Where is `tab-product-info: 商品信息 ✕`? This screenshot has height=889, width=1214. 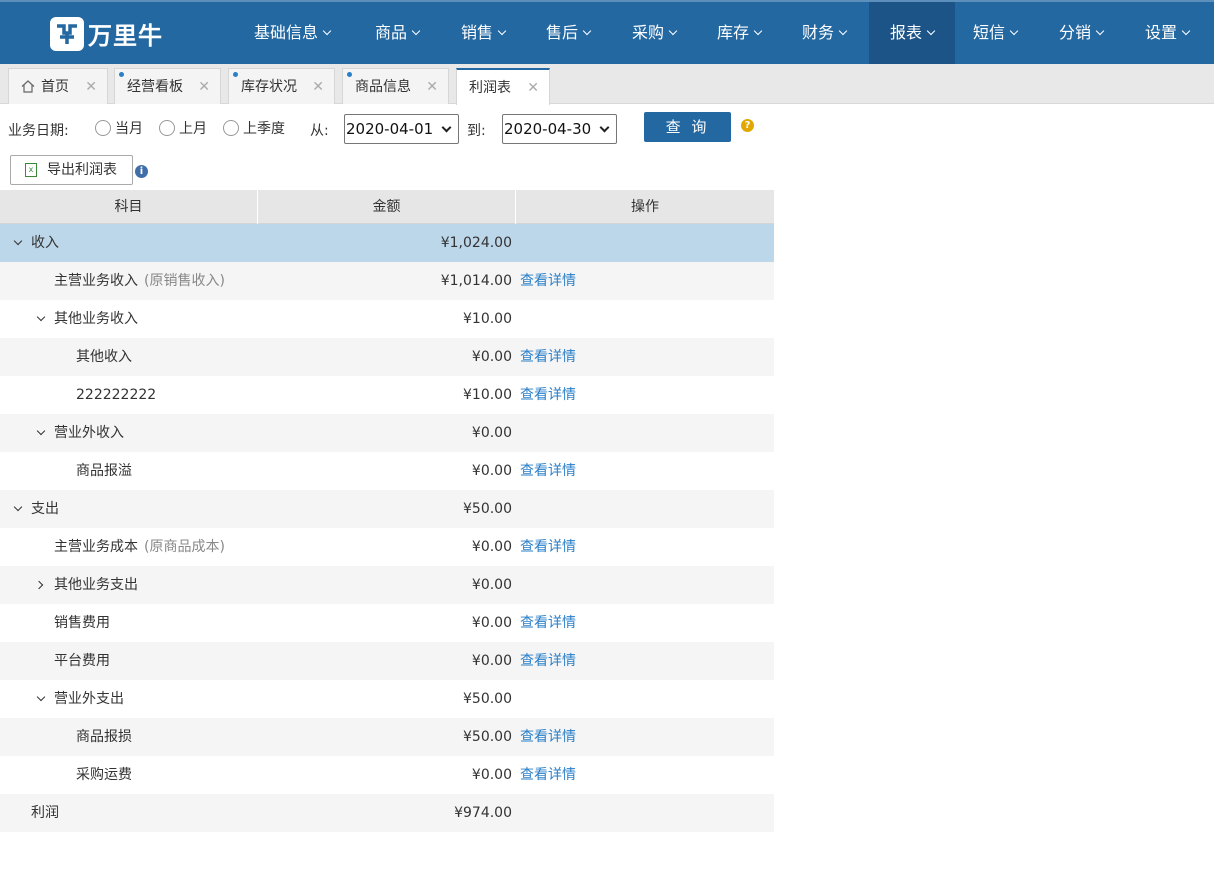
tab-product-info: 商品信息 ✕ is located at coordinates (395, 86).